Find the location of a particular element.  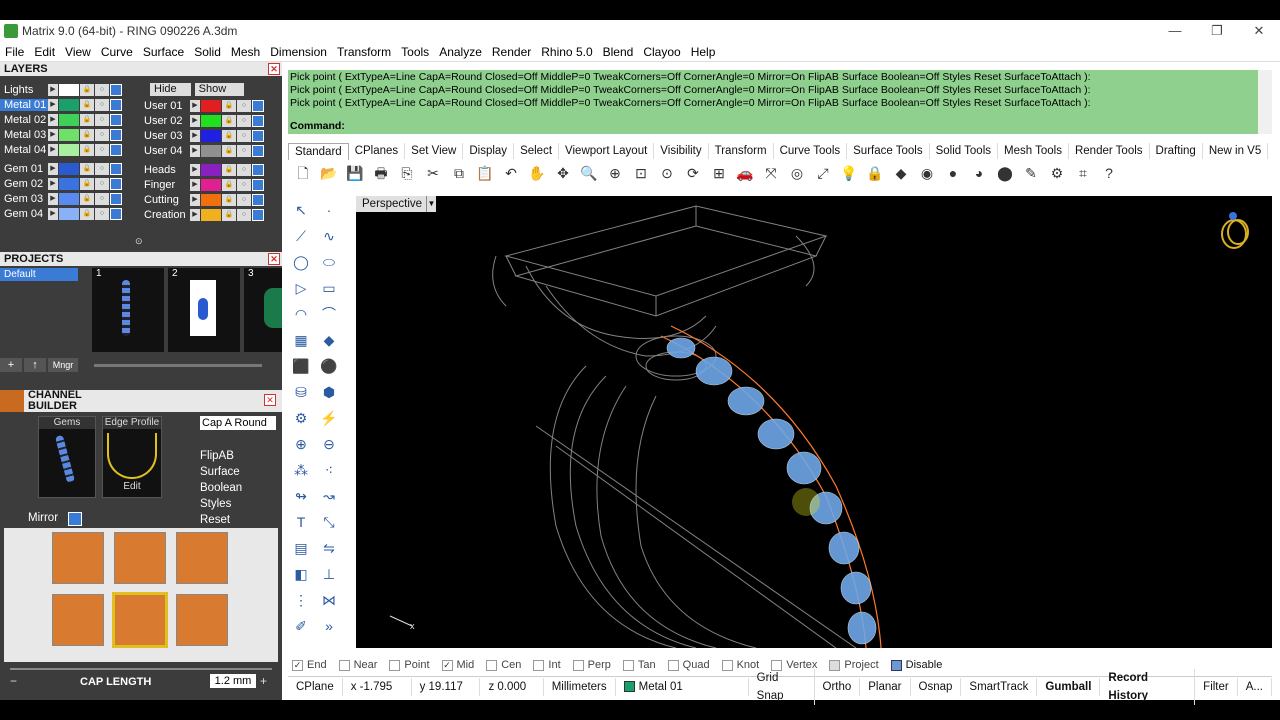

layer-row: Gem 02 ▶ 🔒 ○ is located at coordinates (67, 183).